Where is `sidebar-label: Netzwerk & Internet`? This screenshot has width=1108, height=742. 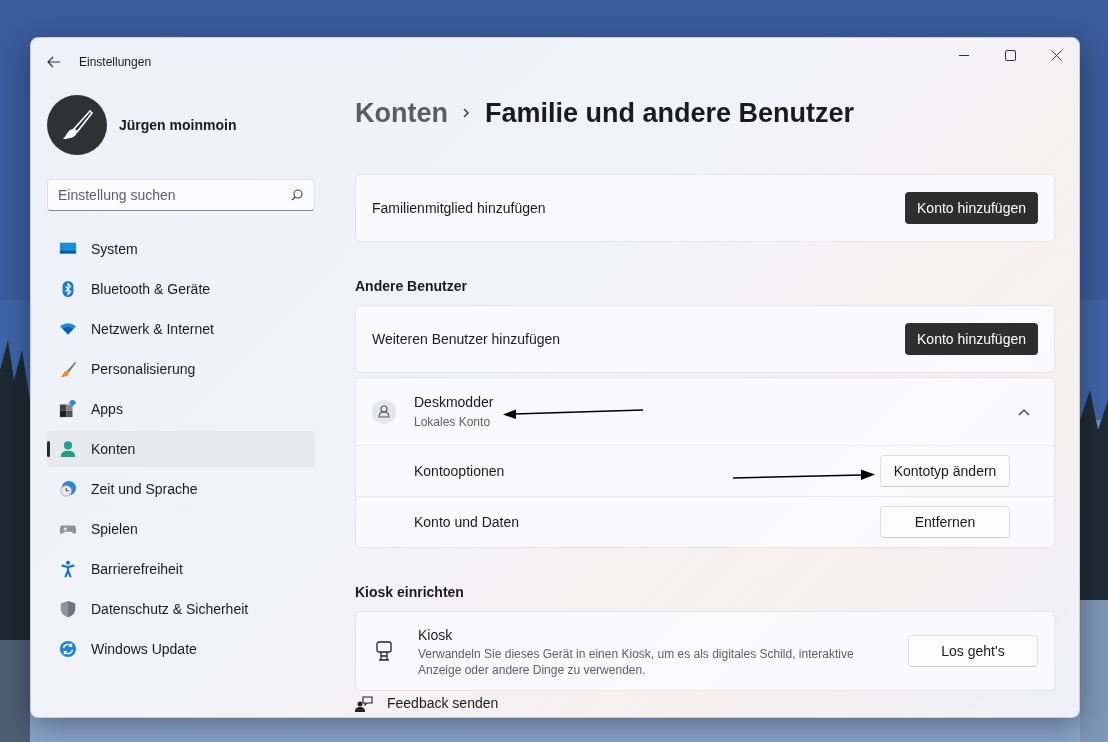
sidebar-label: Netzwerk & Internet is located at coordinates (152, 329).